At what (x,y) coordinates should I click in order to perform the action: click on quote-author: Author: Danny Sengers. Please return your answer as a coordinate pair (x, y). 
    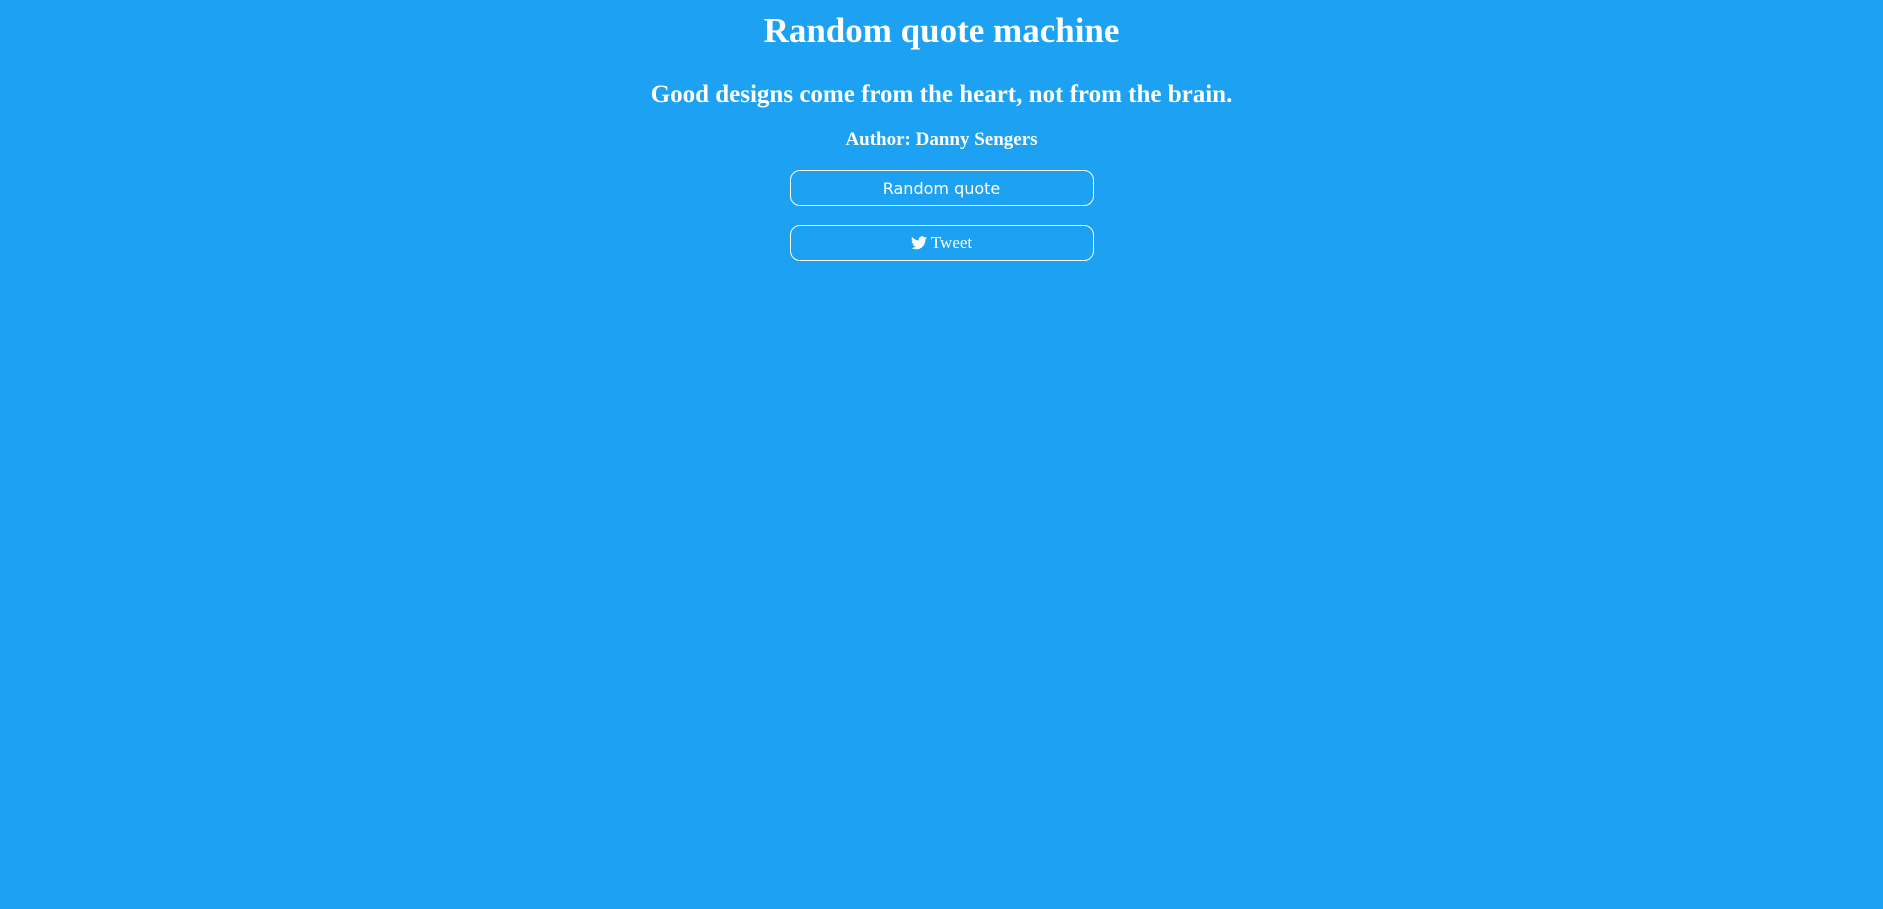
    Looking at the image, I should click on (941, 139).